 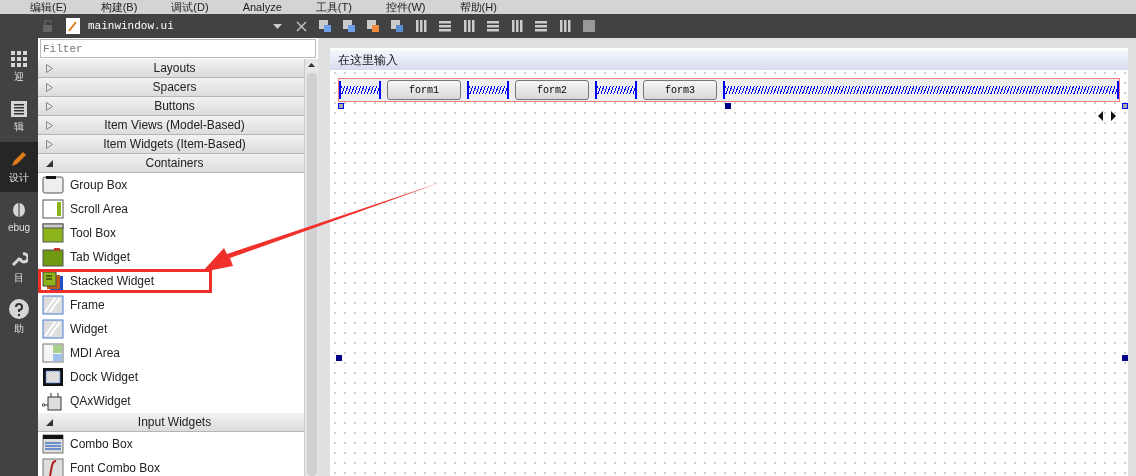 I want to click on widget-item: Dock Widget, so click(x=171, y=377).